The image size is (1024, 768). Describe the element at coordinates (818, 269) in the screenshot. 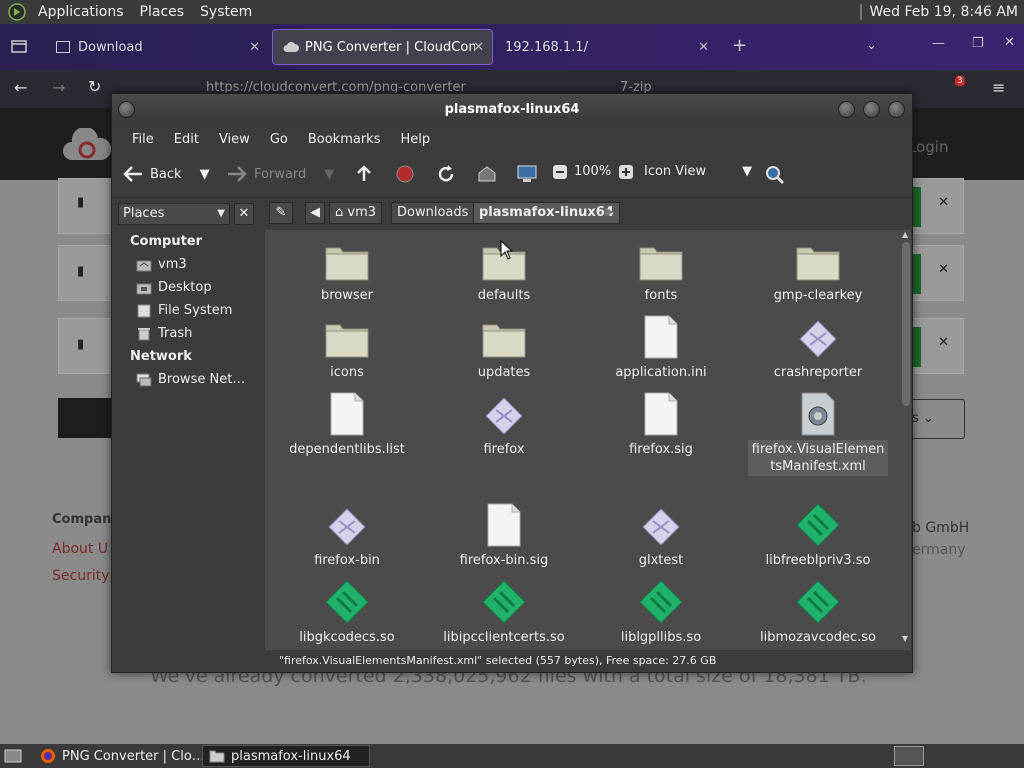

I see `file-item: gmp-clearkey` at that location.